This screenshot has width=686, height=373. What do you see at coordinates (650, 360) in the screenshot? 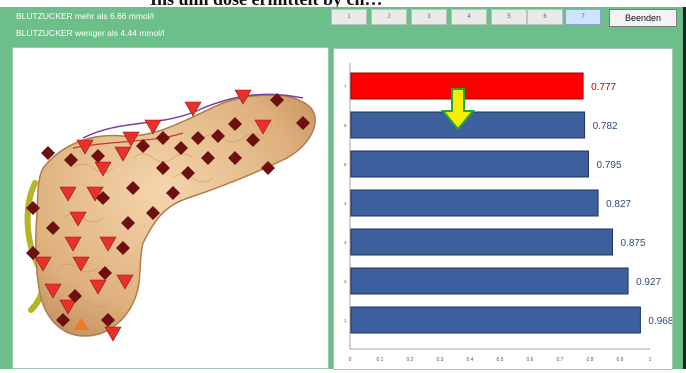
I see `x-tick-label: 1` at bounding box center [650, 360].